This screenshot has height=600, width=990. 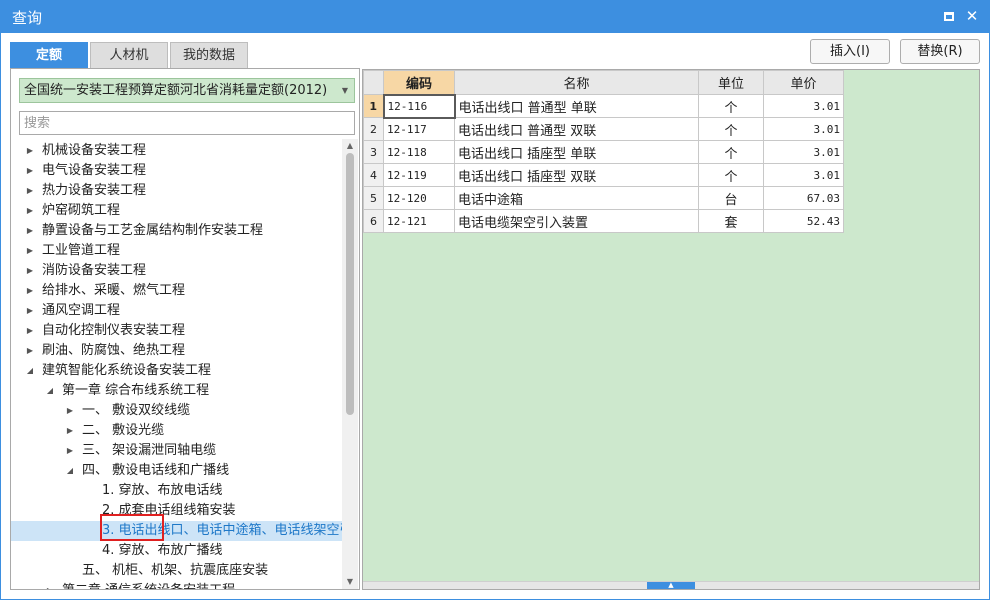 What do you see at coordinates (81, 310) in the screenshot?
I see `tree-item-label: 通风空调工程` at bounding box center [81, 310].